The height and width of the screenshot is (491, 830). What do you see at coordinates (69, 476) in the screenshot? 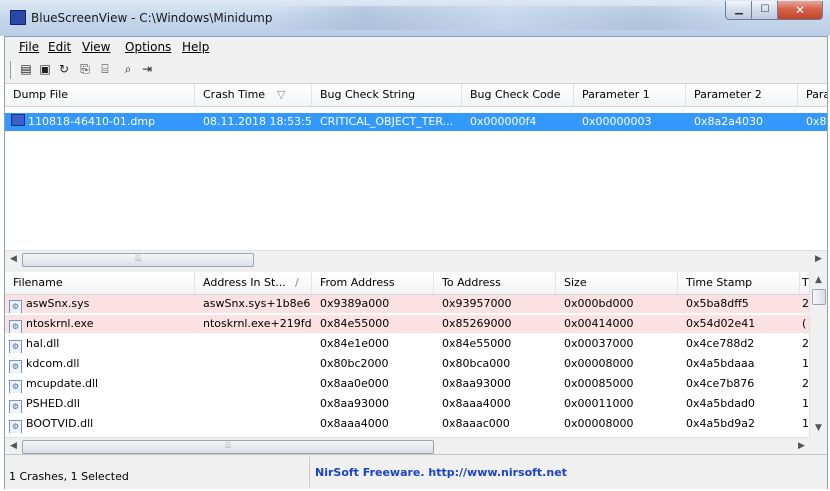
I see `status-selection-count: 1 Crashes, 1 Selected` at bounding box center [69, 476].